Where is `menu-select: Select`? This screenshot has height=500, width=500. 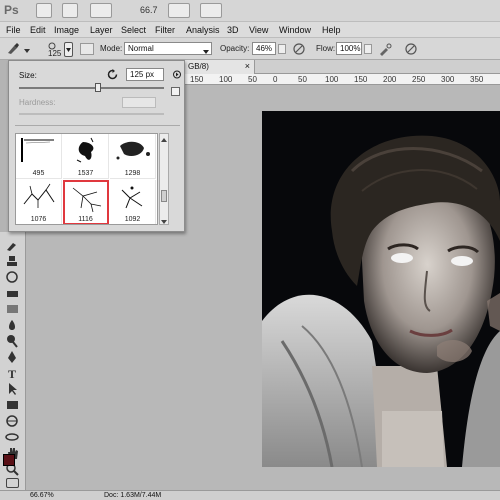 menu-select: Select is located at coordinates (133, 30).